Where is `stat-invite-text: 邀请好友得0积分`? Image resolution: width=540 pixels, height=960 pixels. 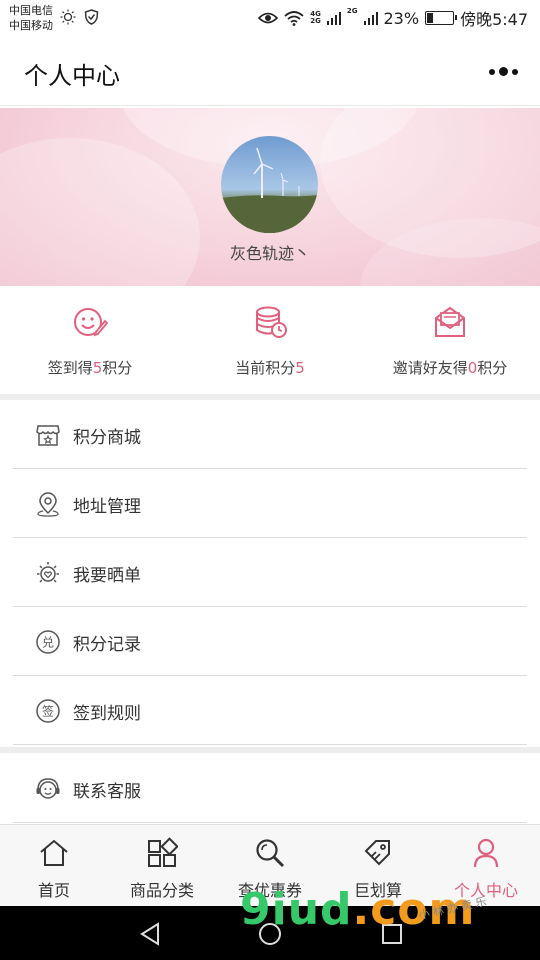 stat-invite-text: 邀请好友得0积分 is located at coordinates (450, 367).